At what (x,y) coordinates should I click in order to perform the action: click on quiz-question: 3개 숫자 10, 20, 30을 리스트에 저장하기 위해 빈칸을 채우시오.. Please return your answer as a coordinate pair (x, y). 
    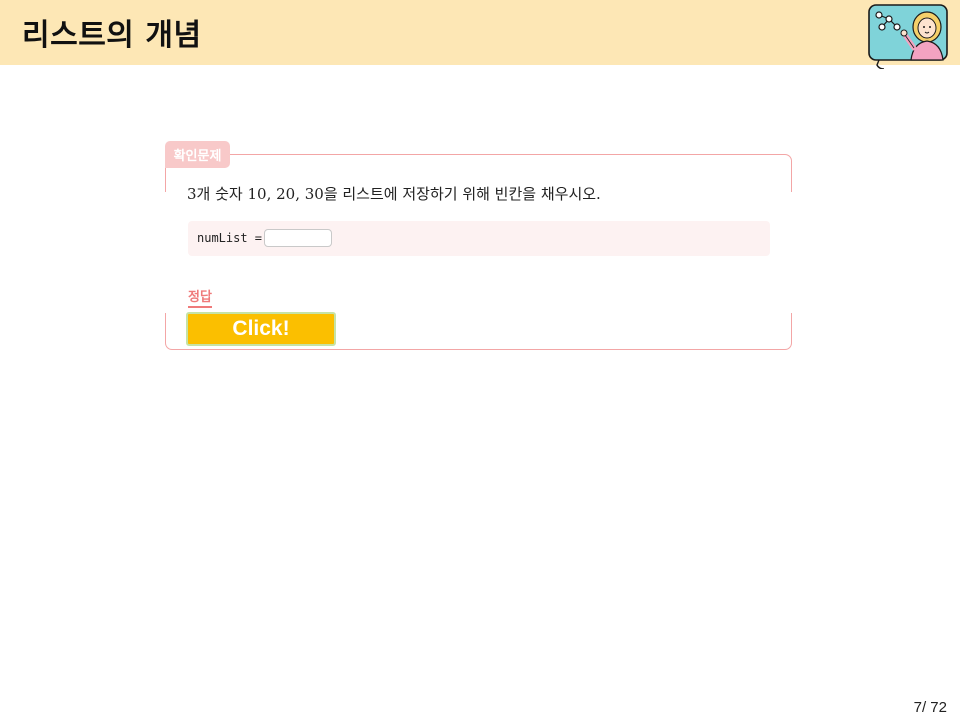
    Looking at the image, I should click on (394, 194).